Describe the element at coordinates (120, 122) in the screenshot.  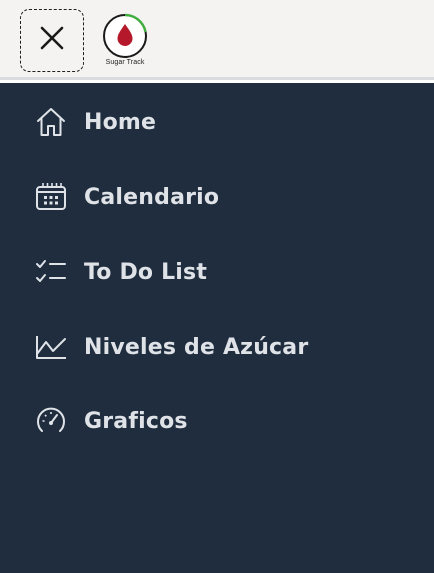
I see `sidebar-item-label: Home` at that location.